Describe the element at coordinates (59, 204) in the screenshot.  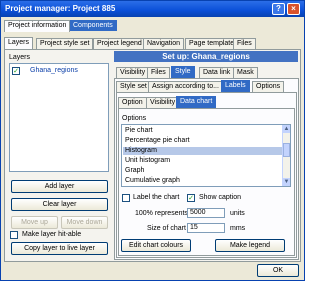
I see `clear-layer-button: Clear layer` at that location.